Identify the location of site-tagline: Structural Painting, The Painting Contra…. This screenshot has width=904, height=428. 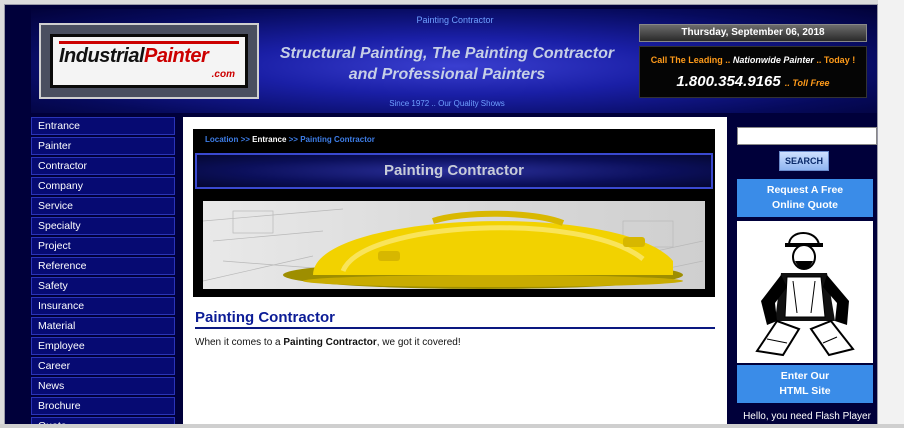
(447, 64).